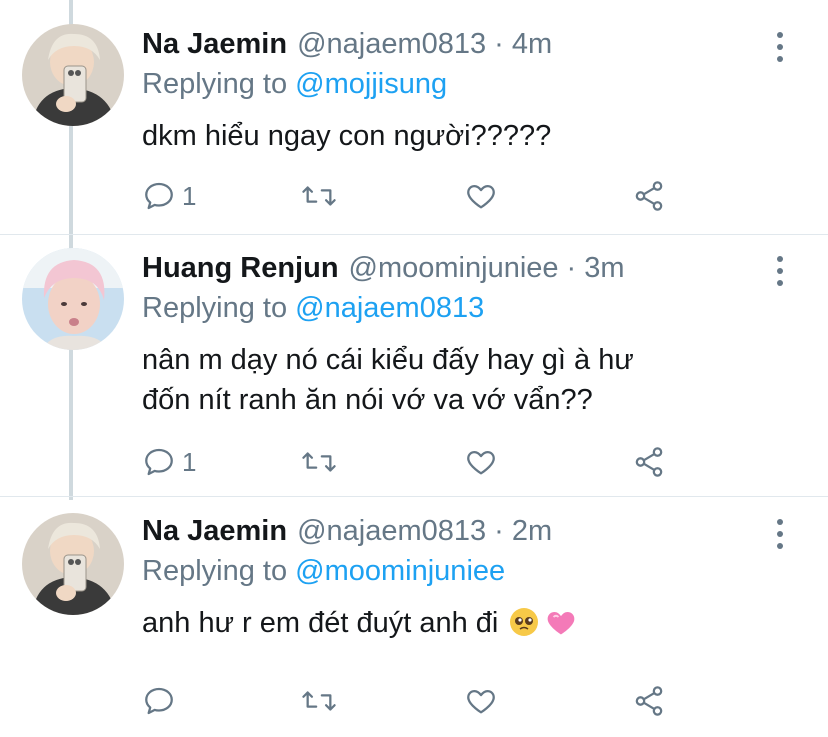 Image resolution: width=828 pixels, height=737 pixels. Describe the element at coordinates (367, 400) in the screenshot. I see `tweet-text-line: đốn nít ranh ăn nói vớ va vớ vẩn??` at that location.